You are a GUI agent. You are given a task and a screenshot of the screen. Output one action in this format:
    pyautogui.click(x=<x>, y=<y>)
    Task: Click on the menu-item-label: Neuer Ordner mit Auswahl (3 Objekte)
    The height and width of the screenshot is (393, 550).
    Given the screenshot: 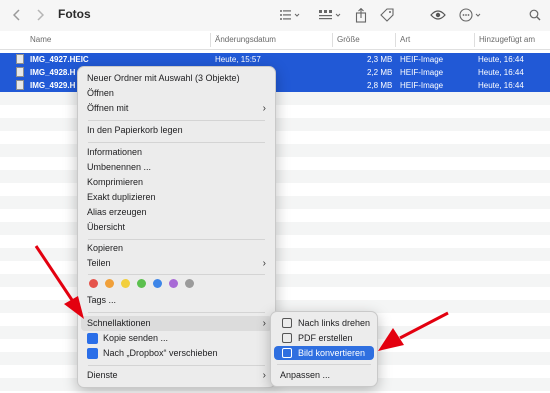 What is the action you would take?
    pyautogui.click(x=163, y=78)
    